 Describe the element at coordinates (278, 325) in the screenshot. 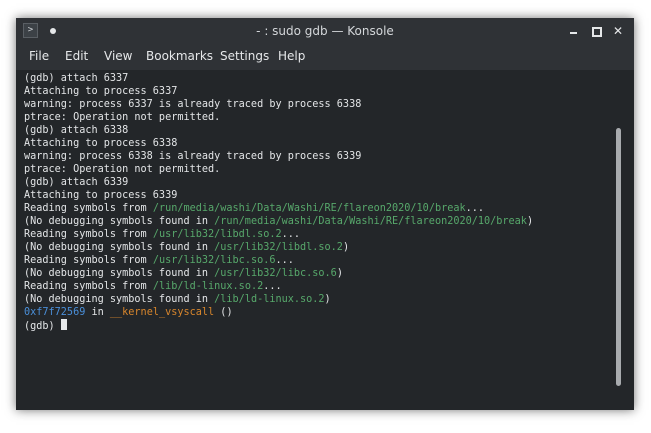

I see `prompt-line: (gdb)` at that location.